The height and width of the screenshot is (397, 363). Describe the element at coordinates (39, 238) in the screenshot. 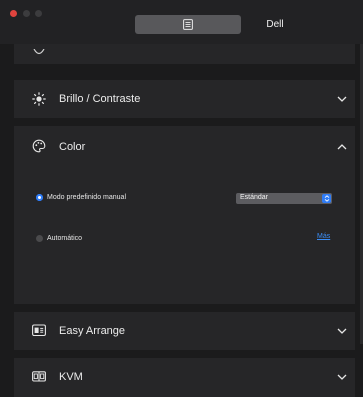

I see `automatic-mode-radio` at that location.